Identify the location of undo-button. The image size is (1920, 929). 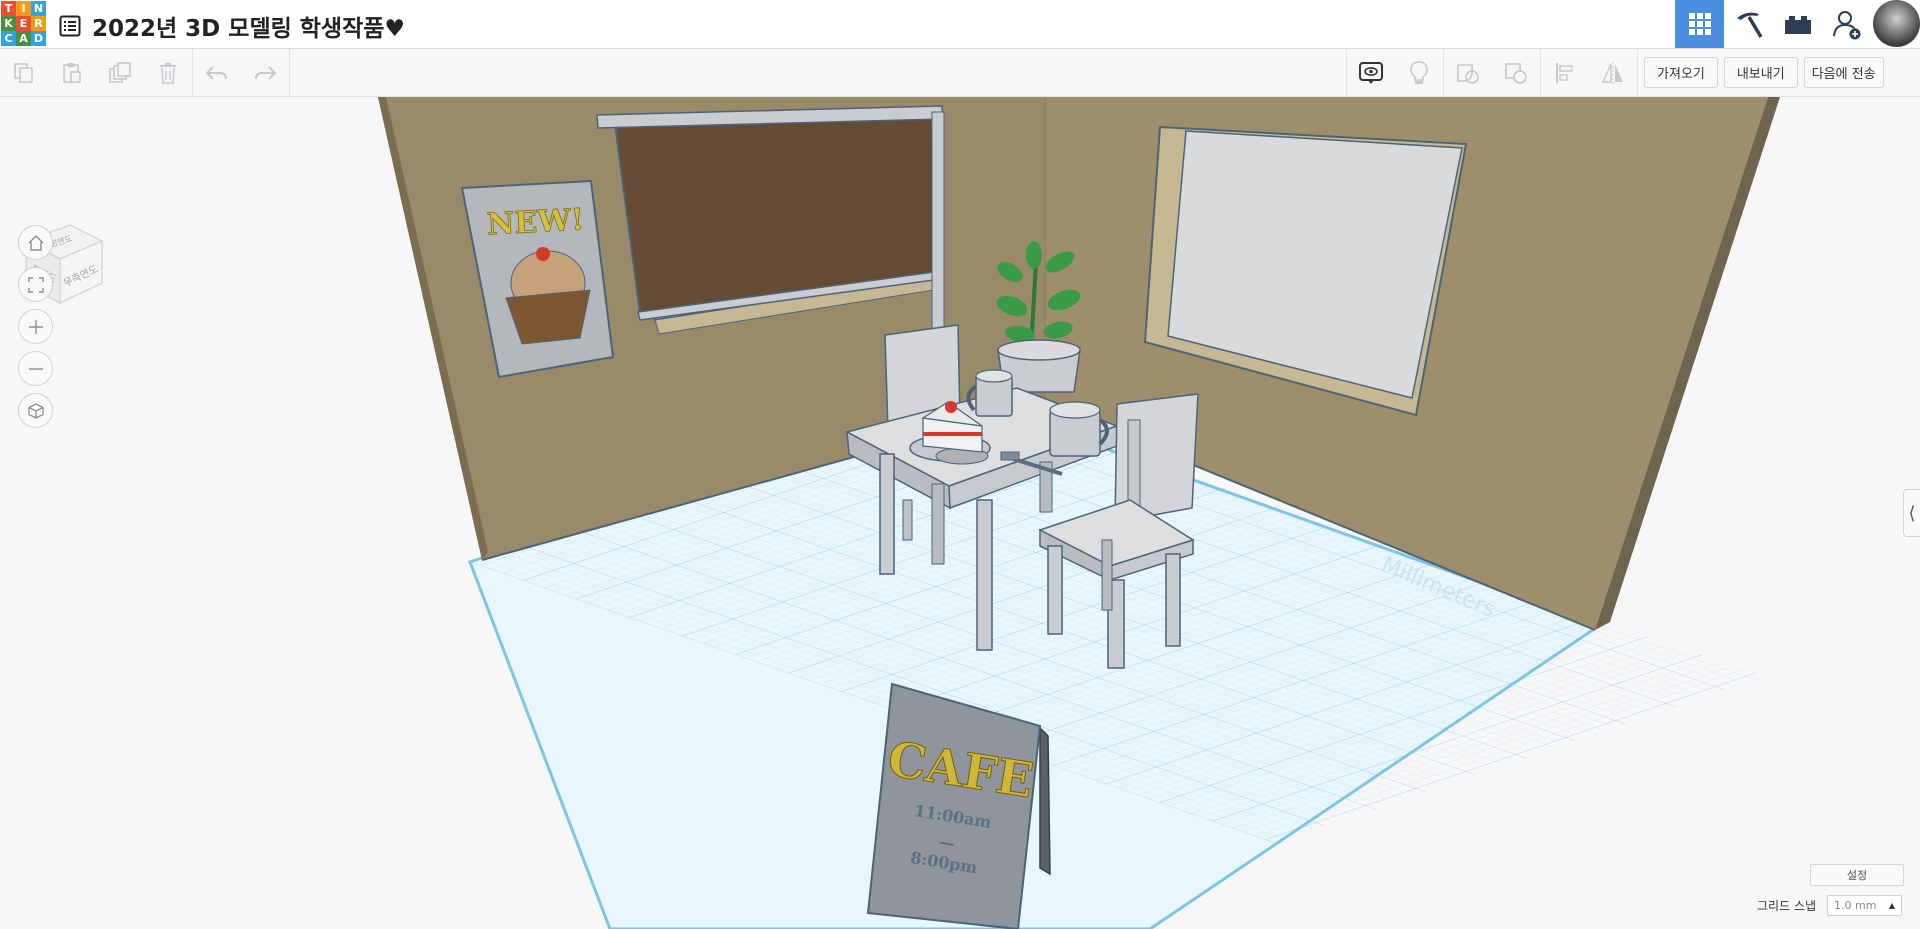
(217, 72).